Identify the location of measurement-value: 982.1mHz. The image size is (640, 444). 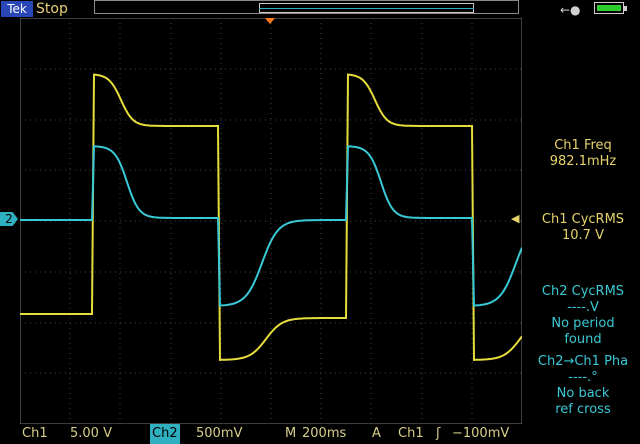
(583, 161).